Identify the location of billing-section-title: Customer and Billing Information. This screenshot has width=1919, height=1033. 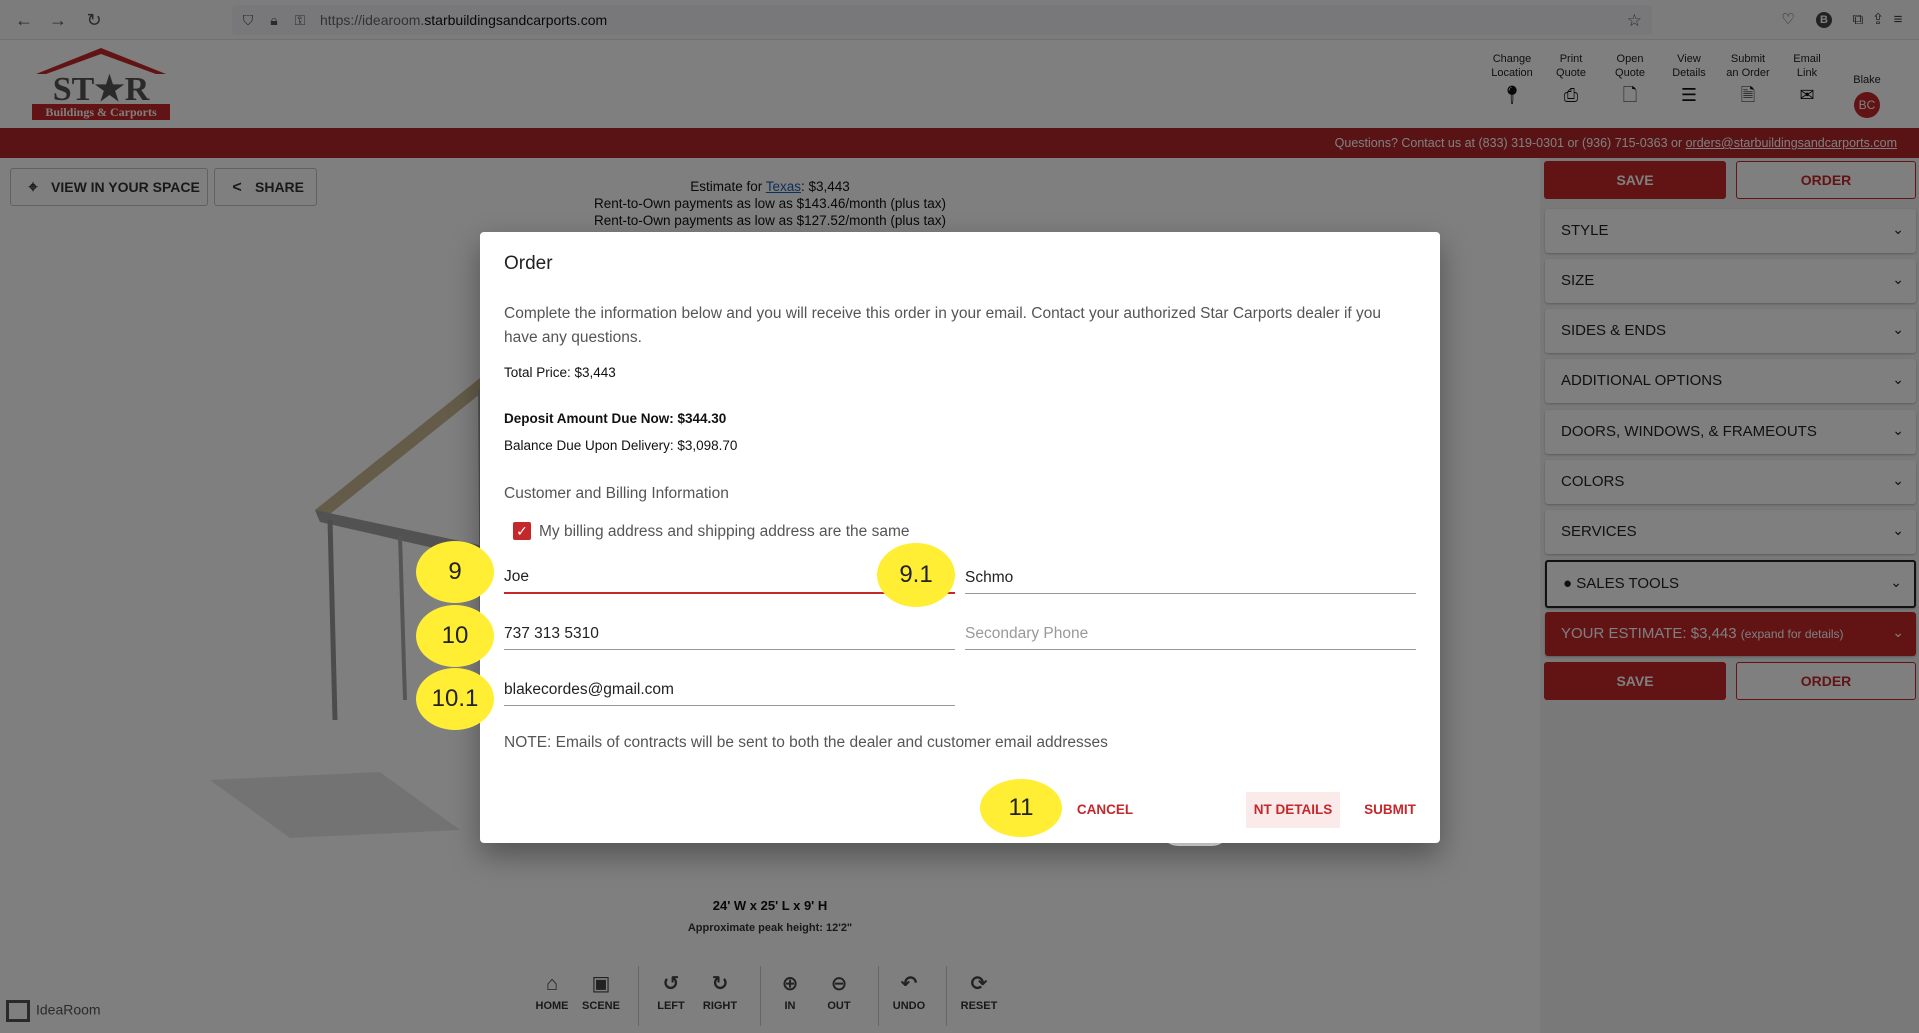
(616, 493).